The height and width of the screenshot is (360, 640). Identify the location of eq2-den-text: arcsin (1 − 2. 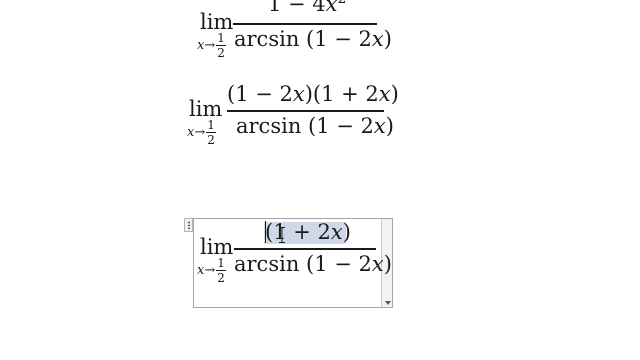
(305, 126).